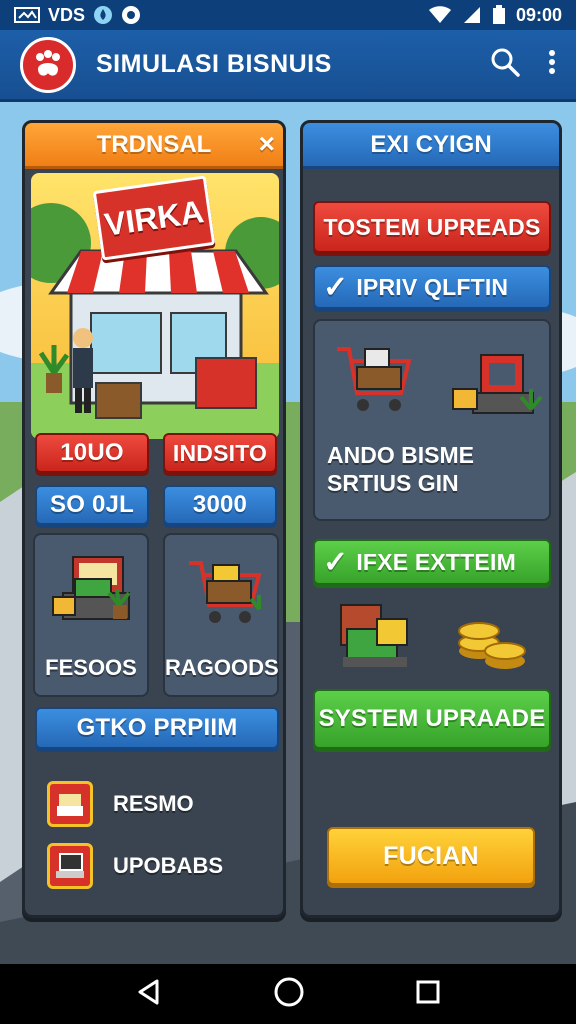 This screenshot has width=576, height=1024. I want to click on list-item: RESMO, so click(120, 804).